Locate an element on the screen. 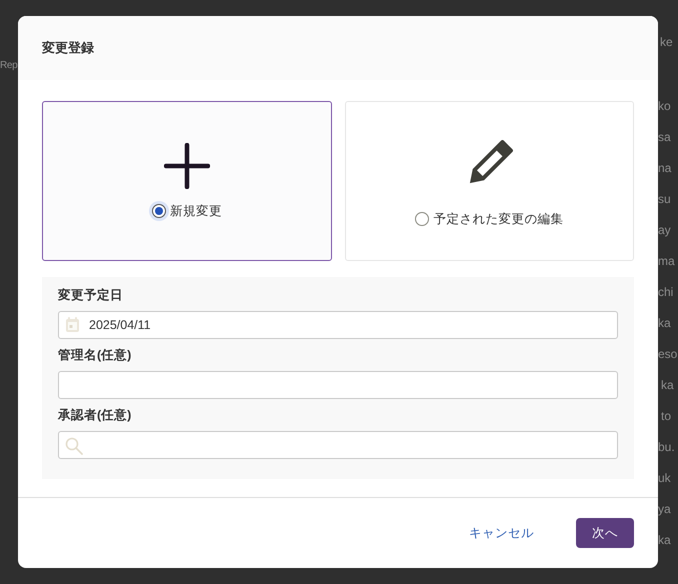  table-cell: na is located at coordinates (665, 167).